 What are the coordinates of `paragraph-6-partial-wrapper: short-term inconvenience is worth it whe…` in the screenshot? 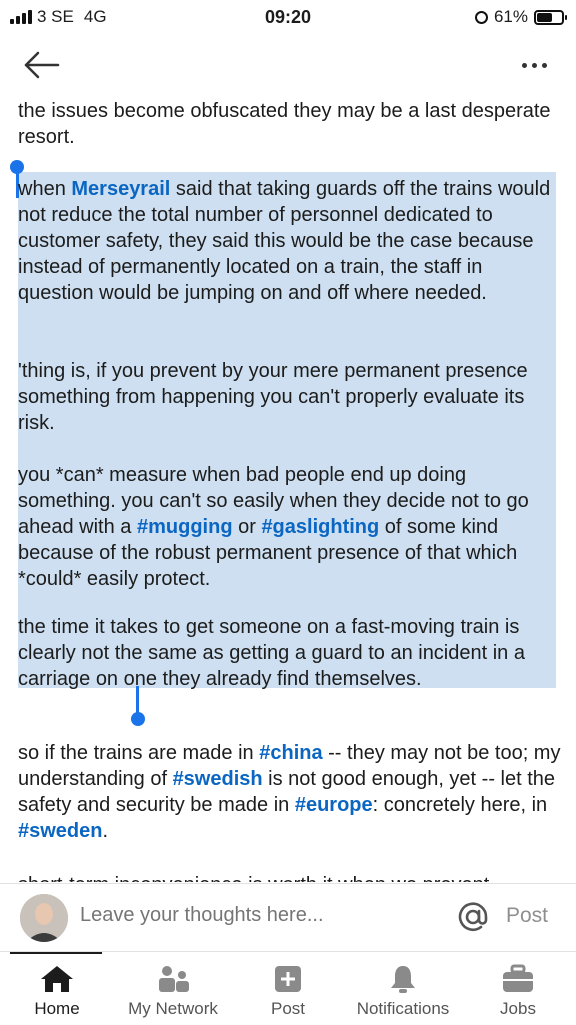 It's located at (288, 877).